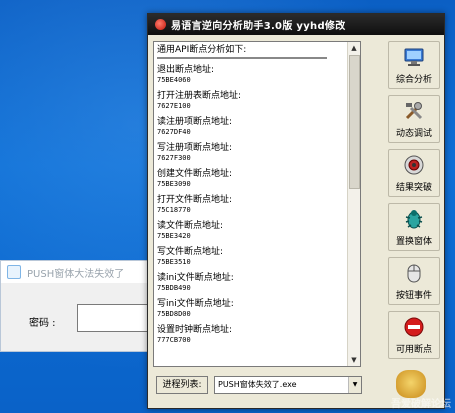 The height and width of the screenshot is (413, 455). Describe the element at coordinates (257, 384) in the screenshot. I see `process-combobox-value: PUSH窗体失效了.exe` at that location.